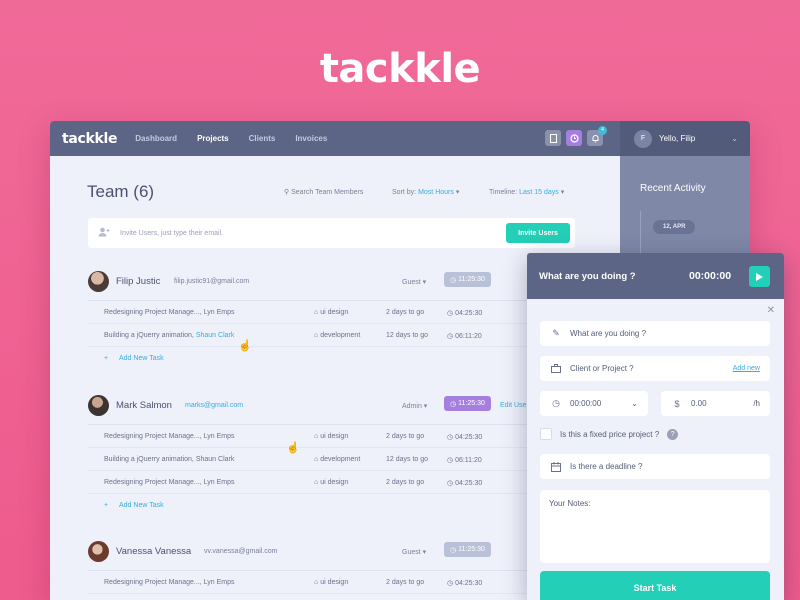 The height and width of the screenshot is (600, 800). I want to click on play-button, so click(759, 276).